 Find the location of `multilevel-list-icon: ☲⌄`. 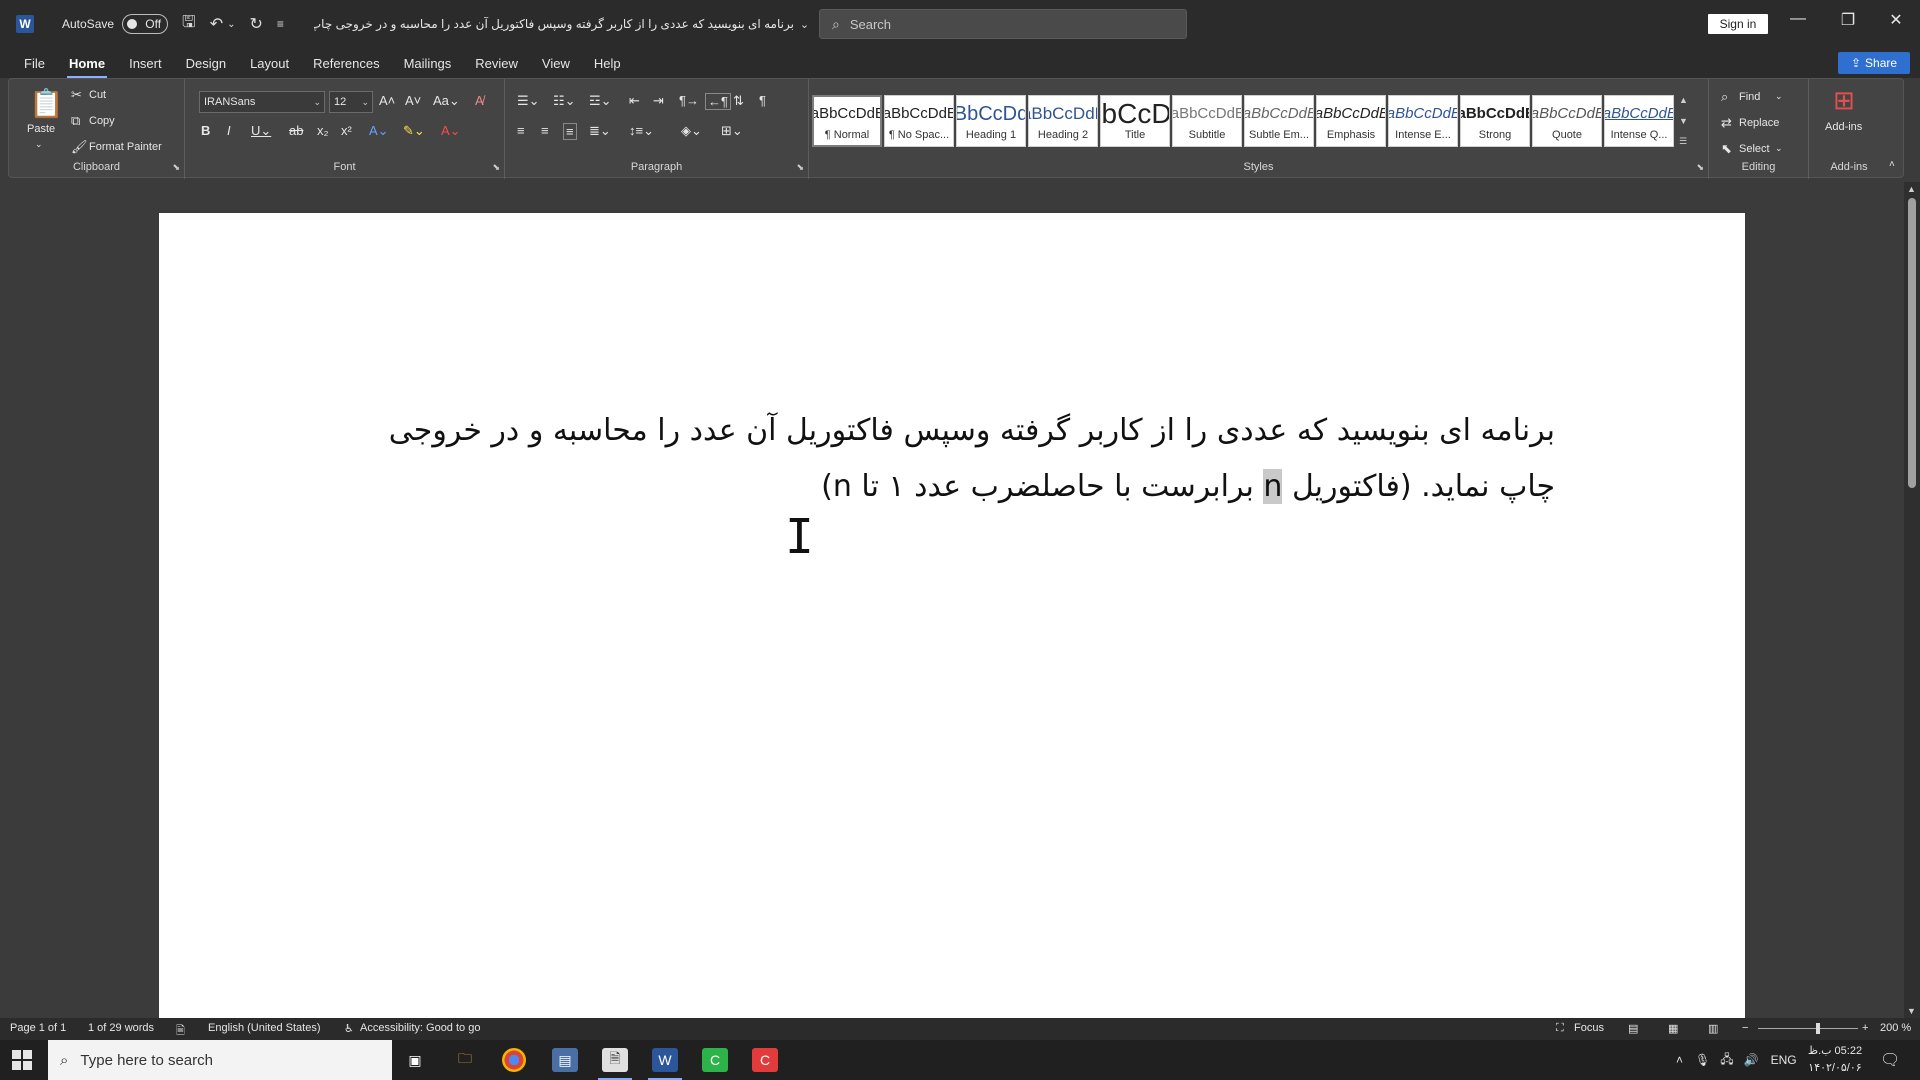

multilevel-list-icon: ☲⌄ is located at coordinates (600, 101).